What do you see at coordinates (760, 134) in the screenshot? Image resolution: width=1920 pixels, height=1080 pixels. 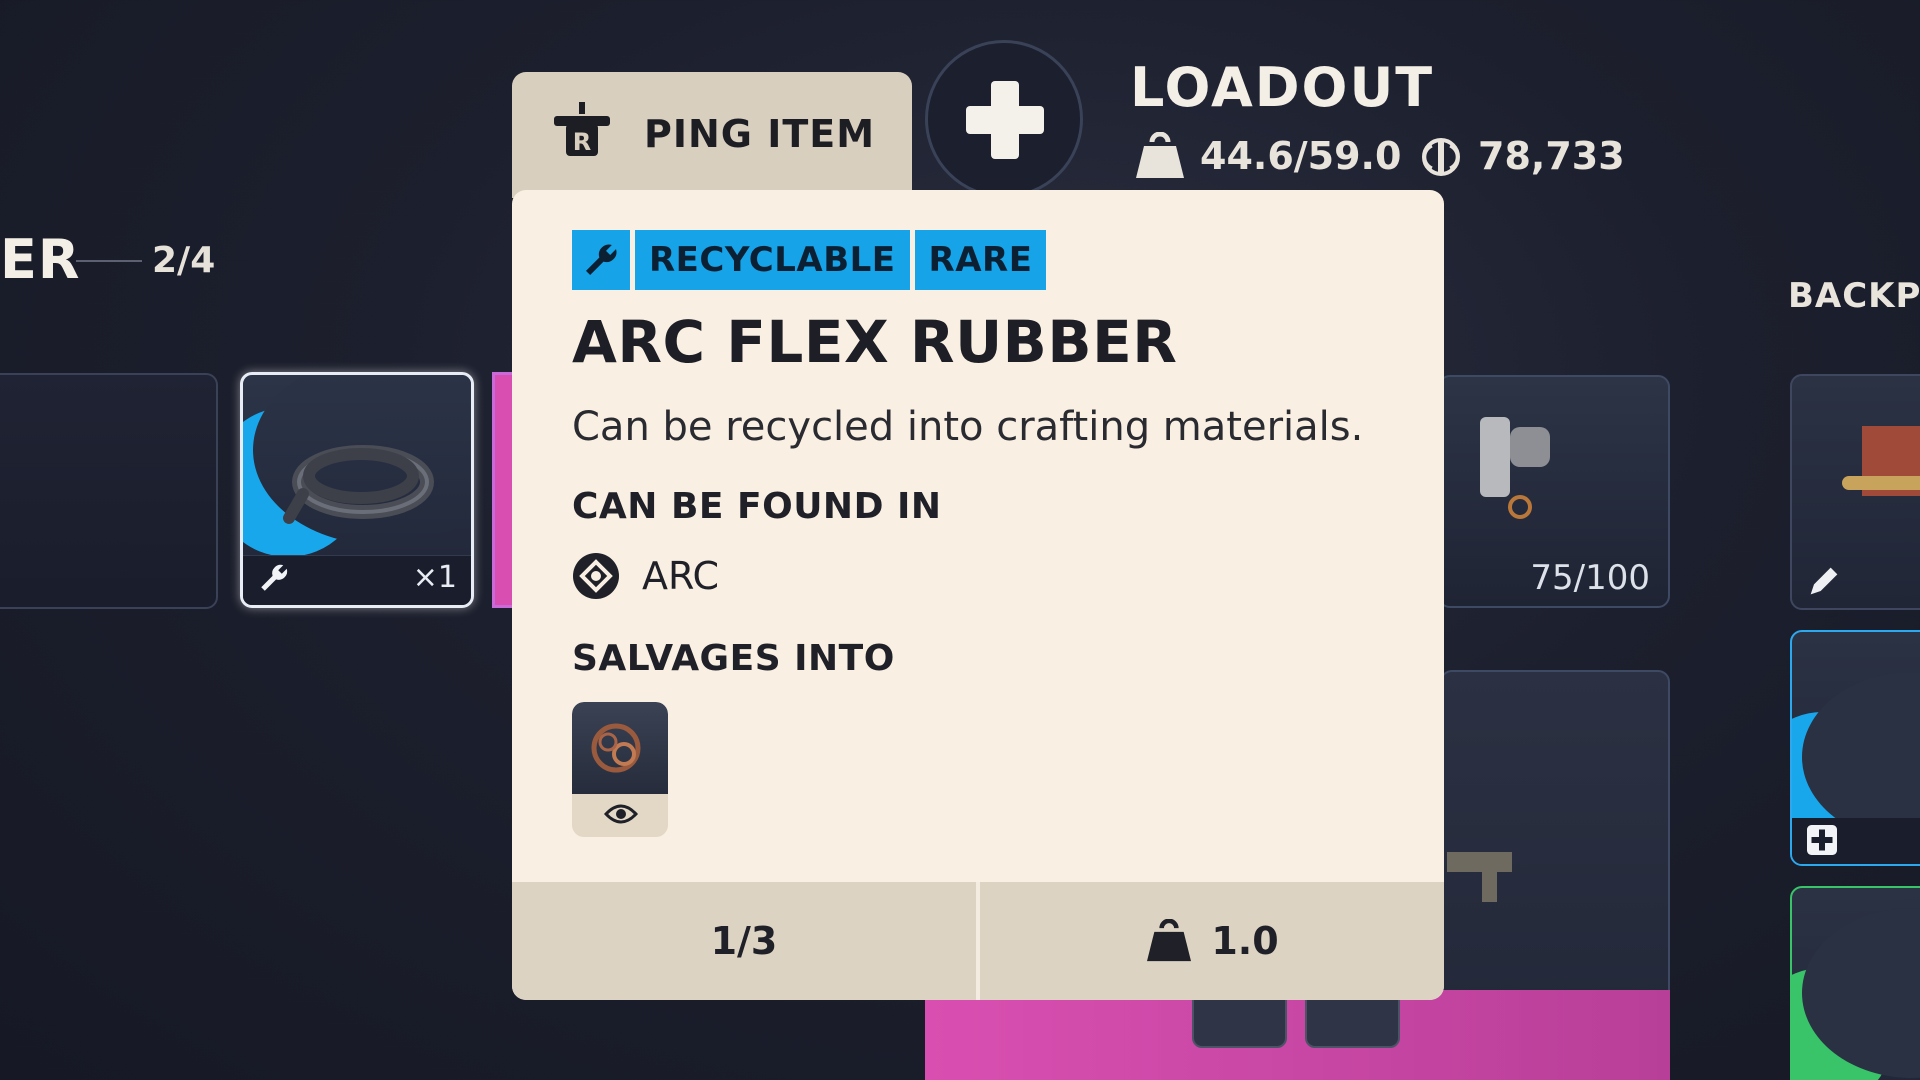 I see `ping-item-label: PING ITEM` at bounding box center [760, 134].